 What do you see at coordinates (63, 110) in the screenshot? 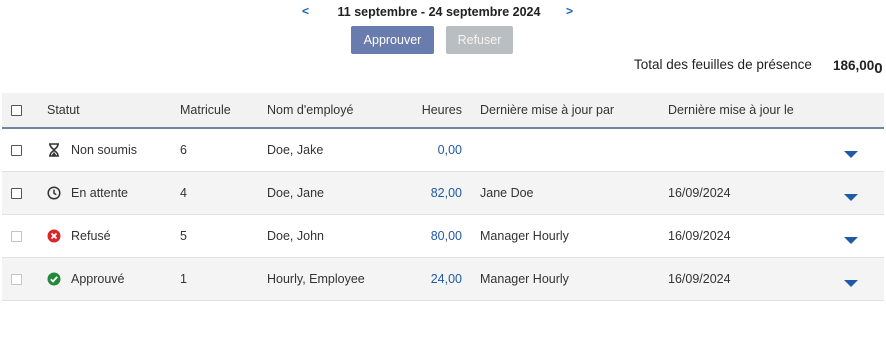
I see `column-header-status: Statut` at bounding box center [63, 110].